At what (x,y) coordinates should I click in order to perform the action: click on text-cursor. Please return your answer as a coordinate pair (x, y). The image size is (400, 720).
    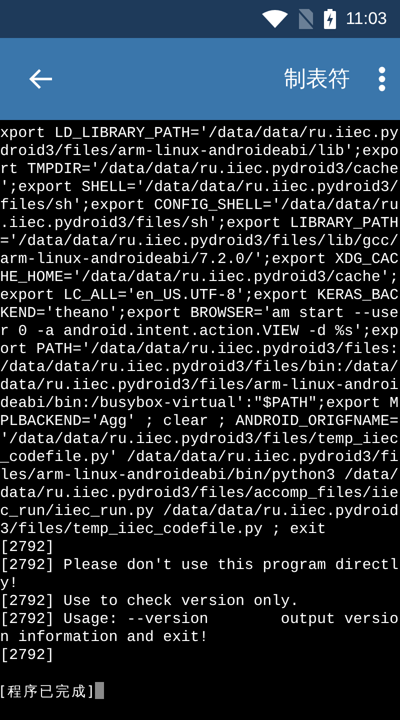
    Looking at the image, I should click on (99, 690).